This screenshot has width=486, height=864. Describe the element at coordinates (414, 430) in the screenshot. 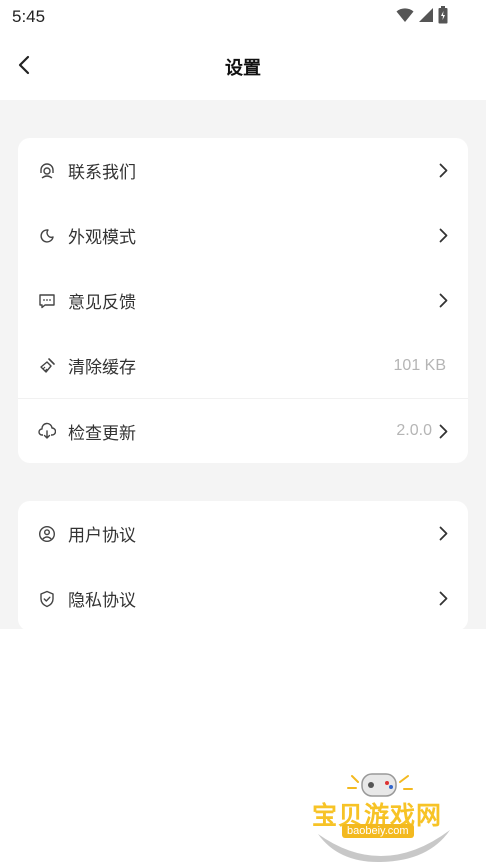

I see `app-version-value: 2.0.0` at that location.